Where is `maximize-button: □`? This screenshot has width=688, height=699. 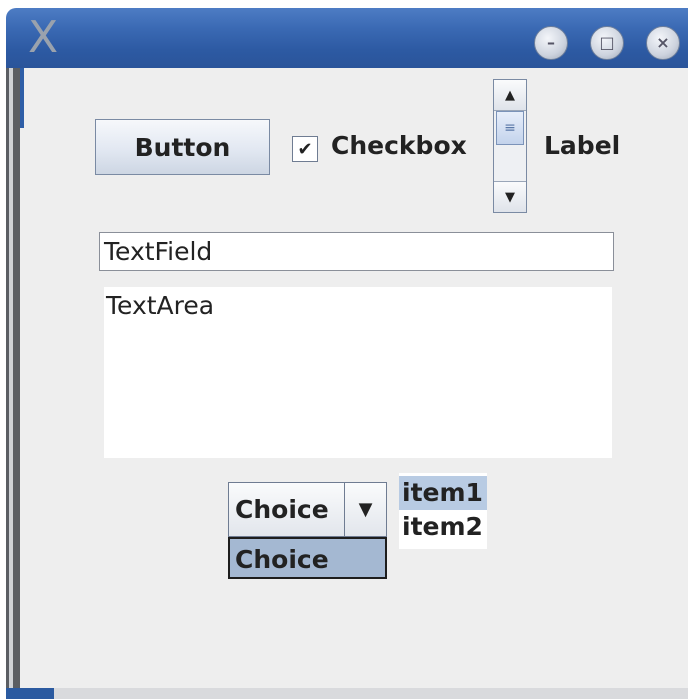 maximize-button: □ is located at coordinates (607, 43).